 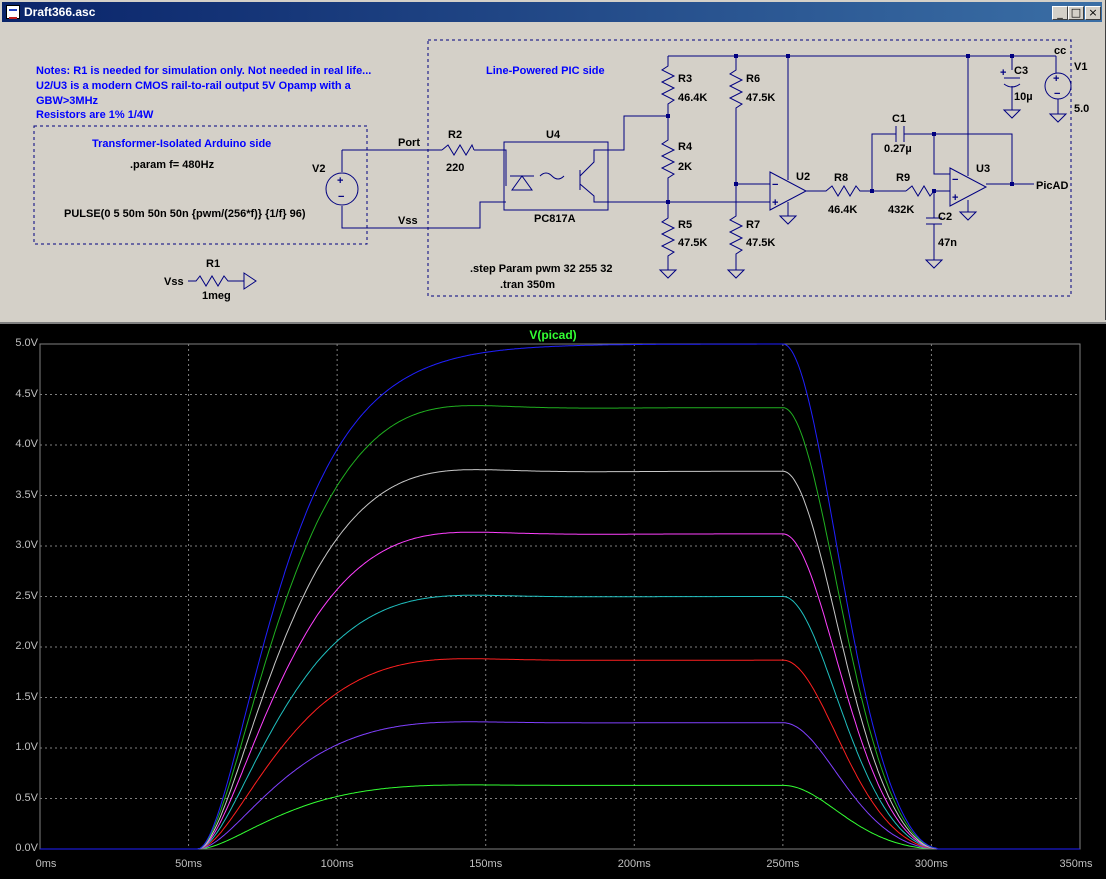 What do you see at coordinates (189, 864) in the screenshot?
I see `x-tick-label: 50ms` at bounding box center [189, 864].